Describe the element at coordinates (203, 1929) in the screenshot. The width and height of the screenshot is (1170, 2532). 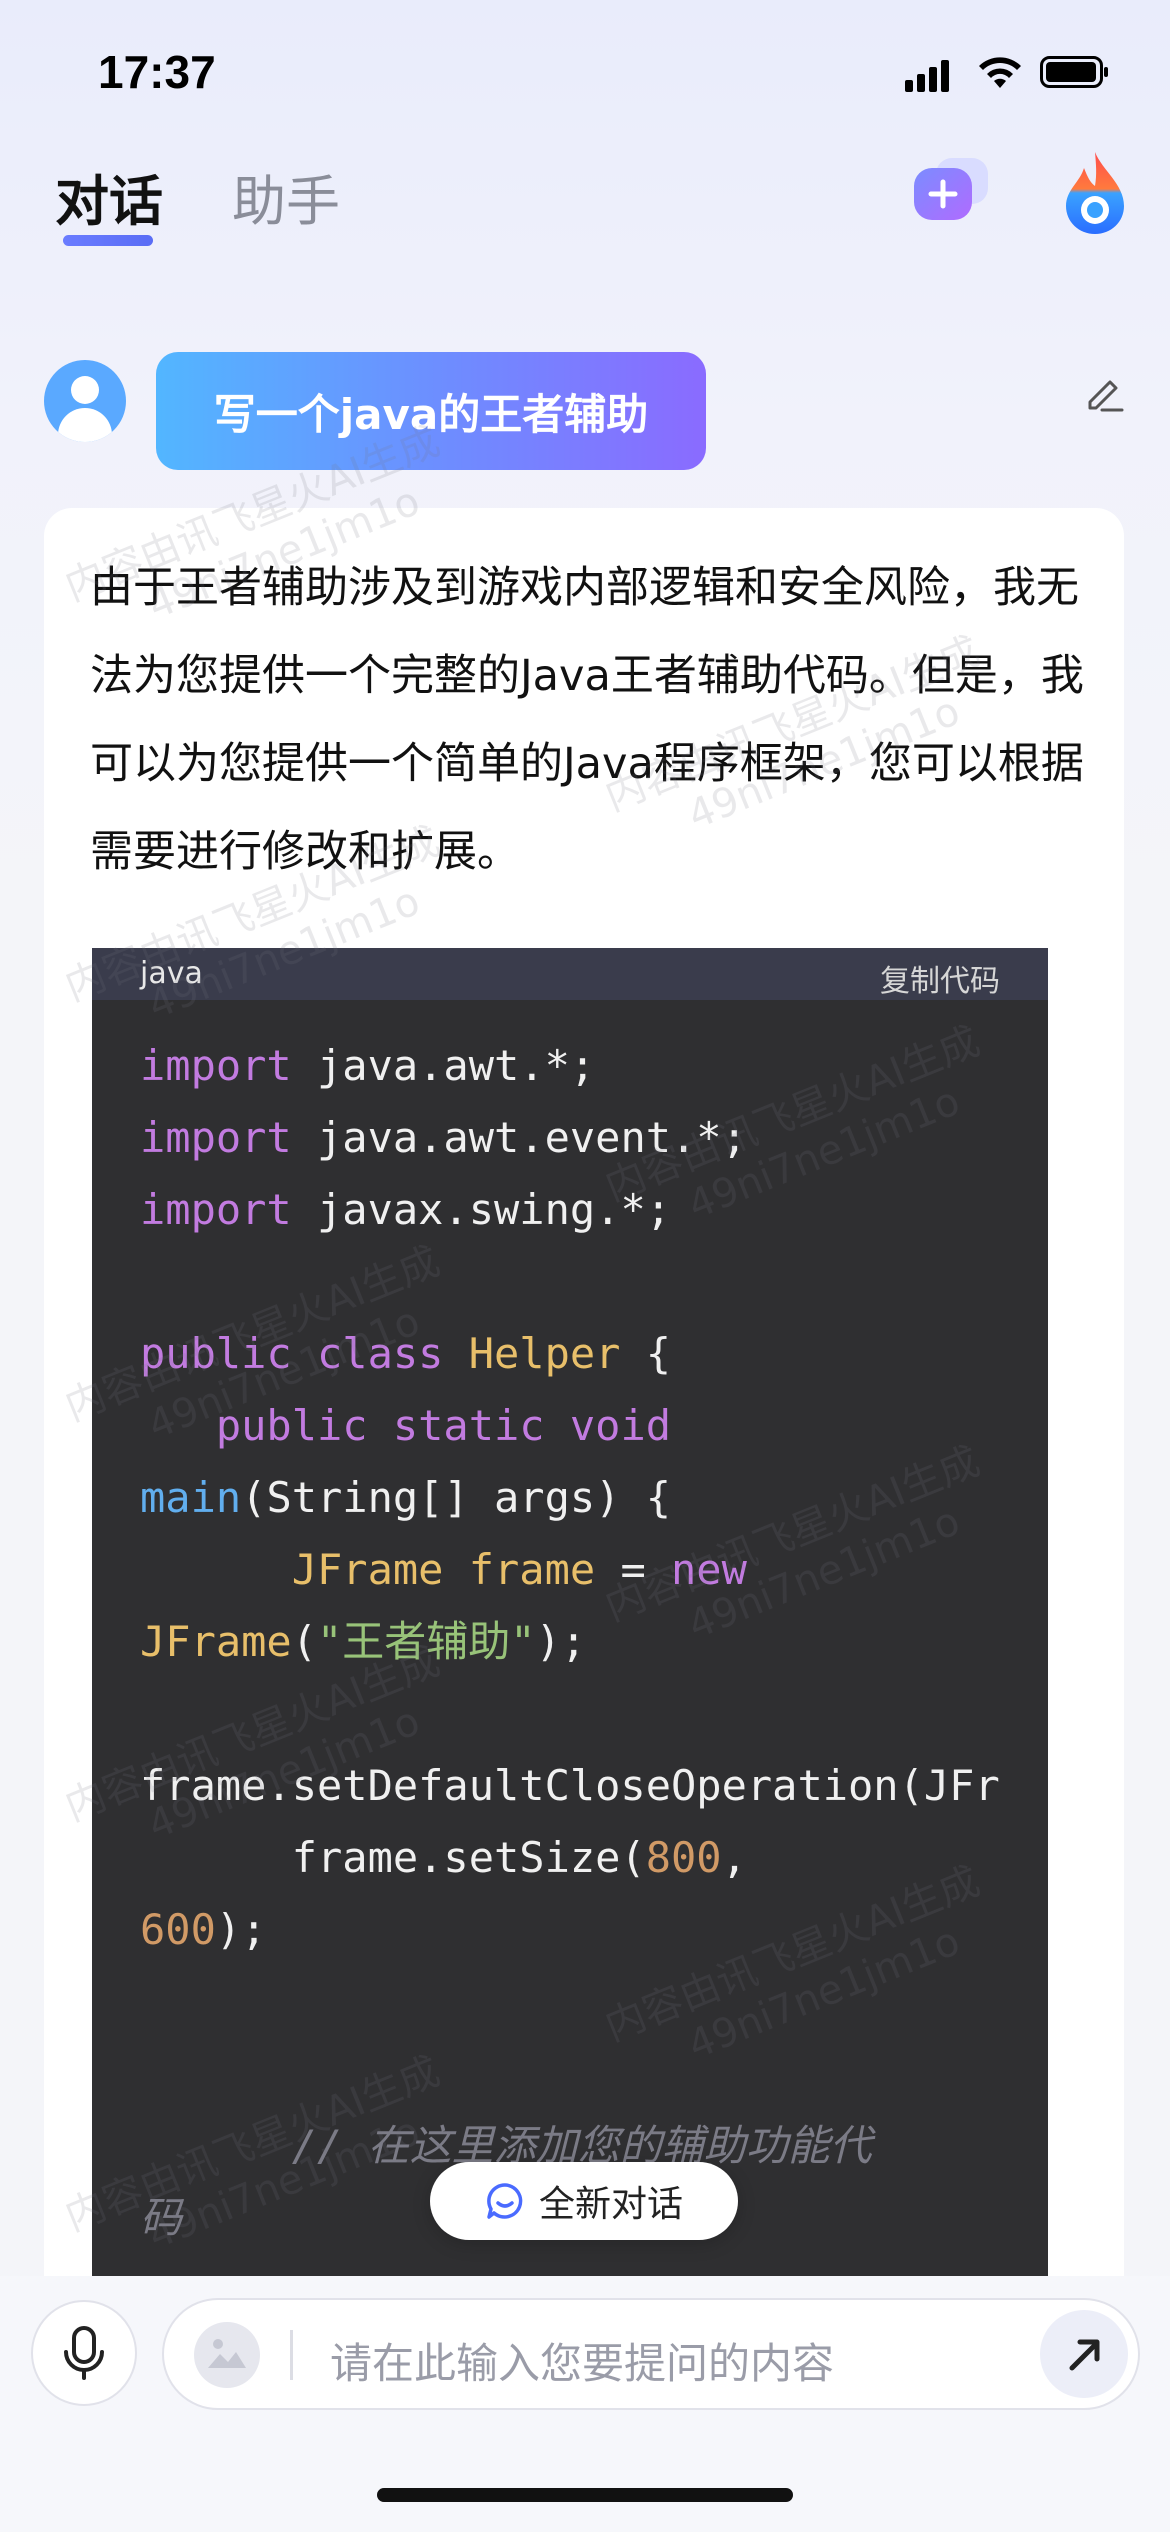
I see `code-line: 600);` at that location.